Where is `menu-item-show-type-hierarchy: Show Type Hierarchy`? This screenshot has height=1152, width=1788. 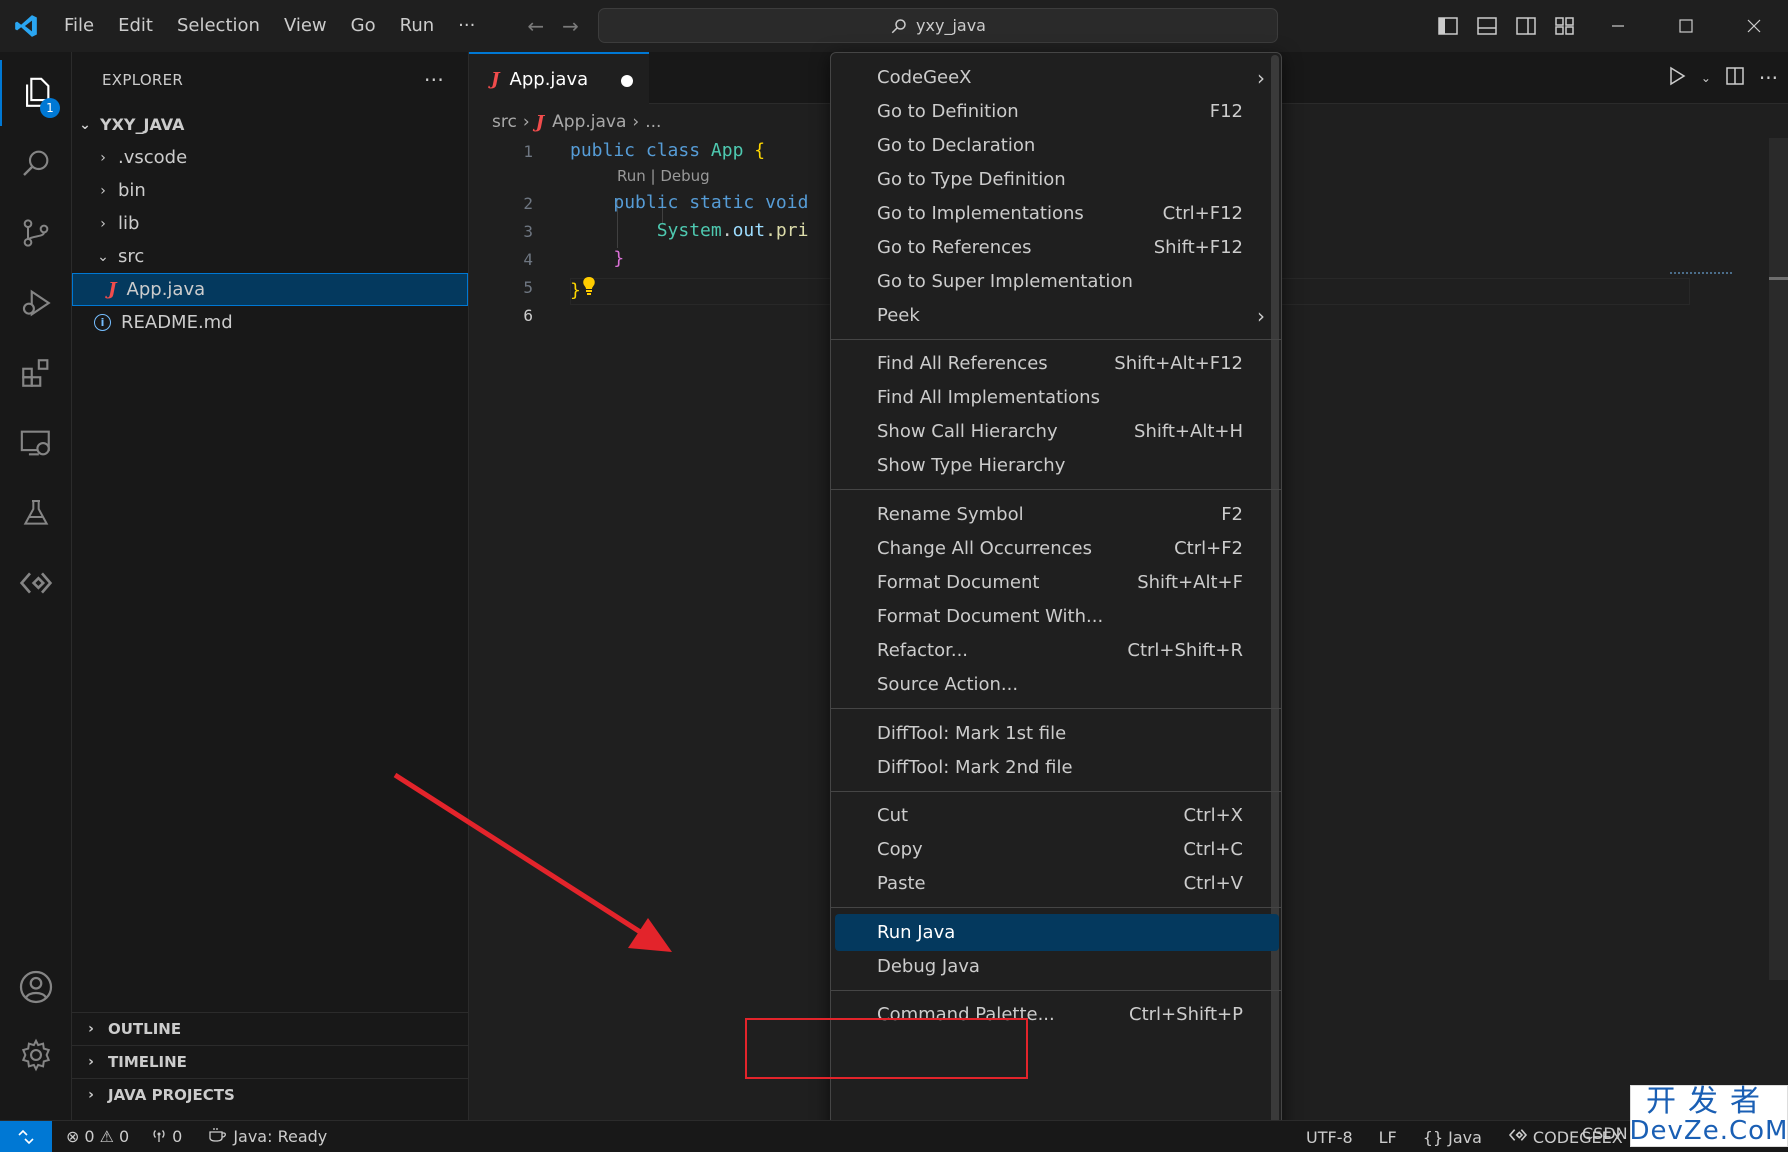
menu-item-show-type-hierarchy: Show Type Hierarchy is located at coordinates (1057, 465).